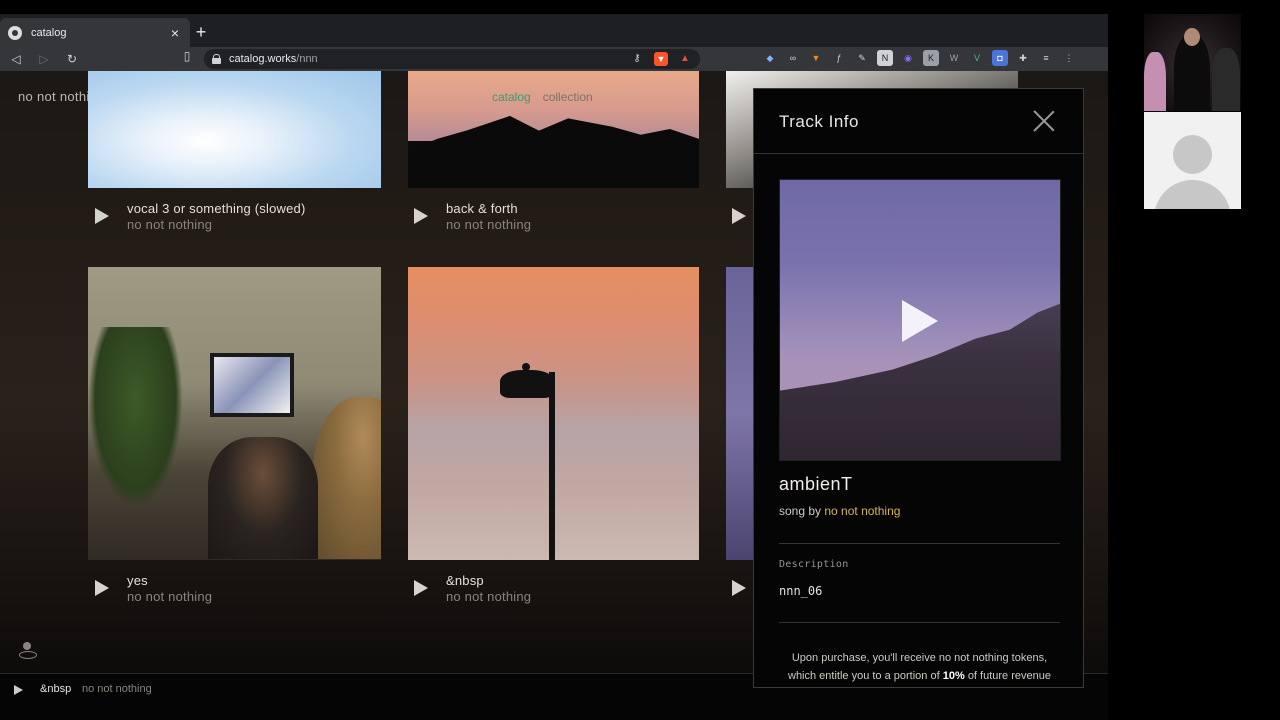 This screenshot has width=1280, height=720. What do you see at coordinates (953, 676) in the screenshot?
I see `revenue-percent: 10%` at bounding box center [953, 676].